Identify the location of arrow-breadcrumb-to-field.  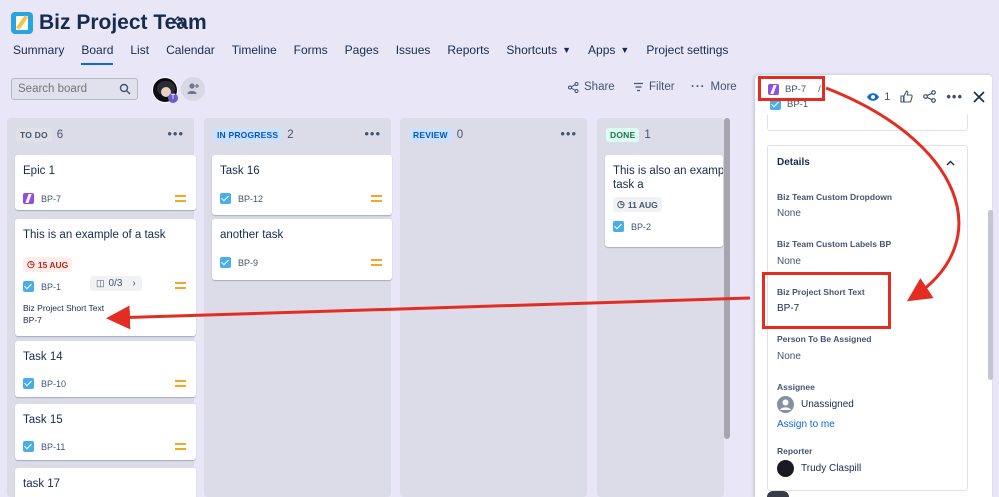
(893, 194).